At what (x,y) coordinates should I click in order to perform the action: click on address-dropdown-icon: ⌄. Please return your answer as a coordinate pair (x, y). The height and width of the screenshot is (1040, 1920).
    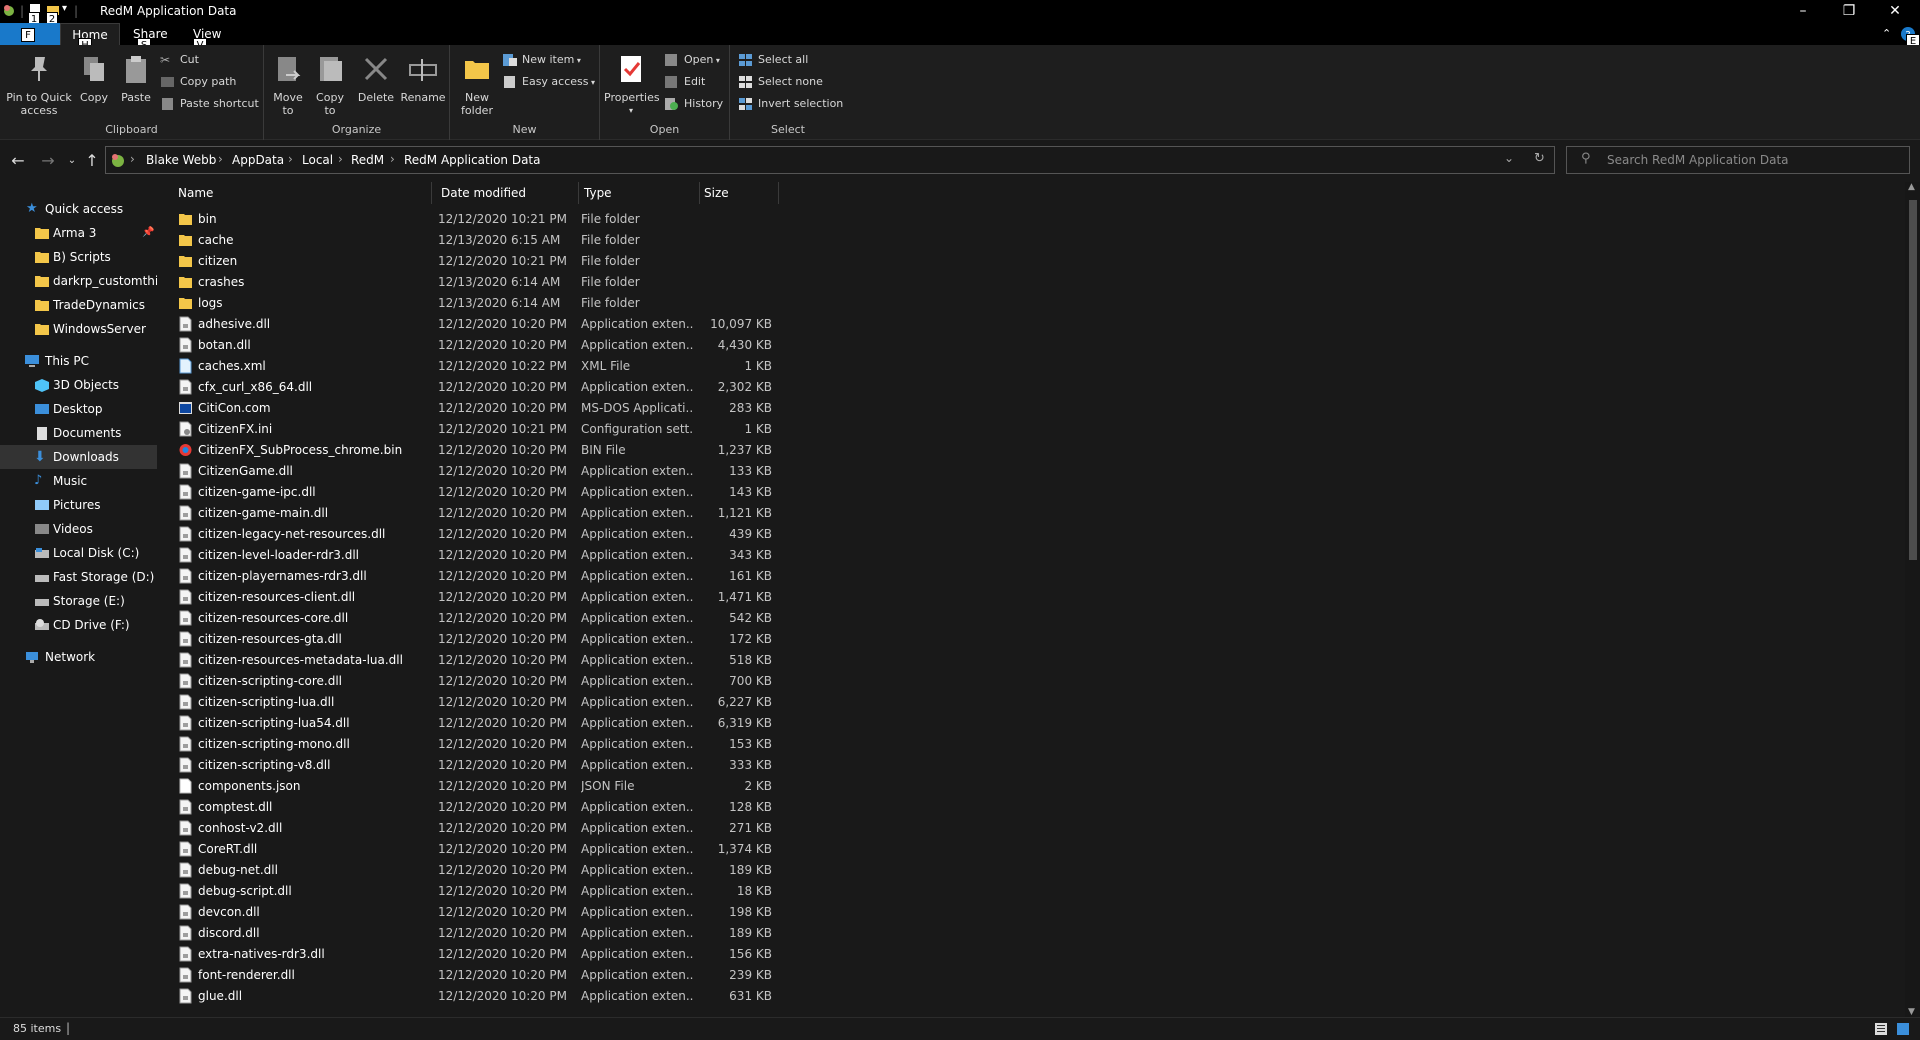
    Looking at the image, I should click on (1509, 158).